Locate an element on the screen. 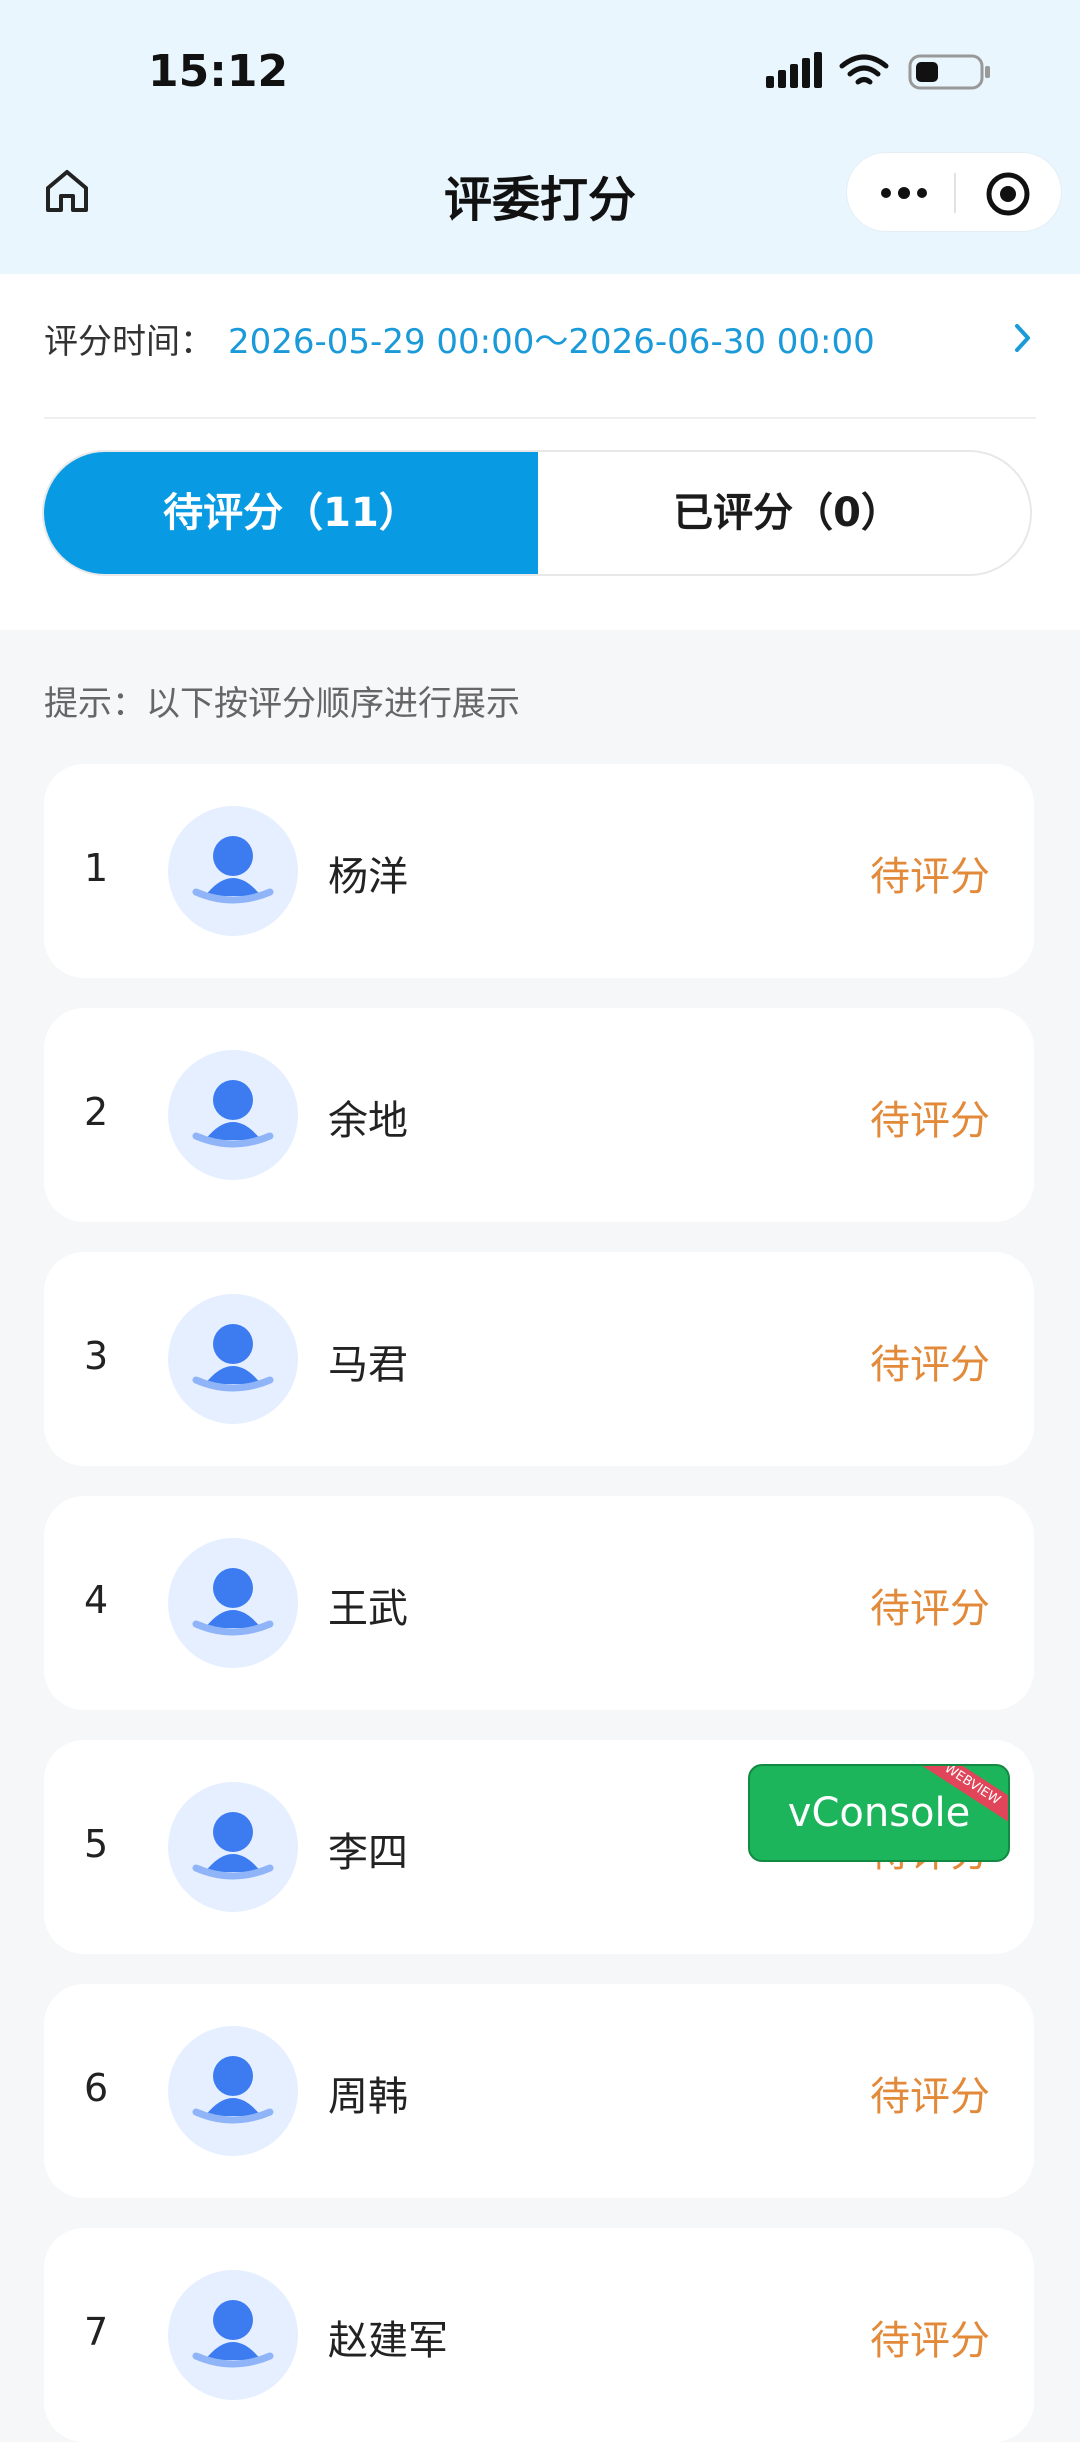  candidate-name: 马君 is located at coordinates (368, 1365).